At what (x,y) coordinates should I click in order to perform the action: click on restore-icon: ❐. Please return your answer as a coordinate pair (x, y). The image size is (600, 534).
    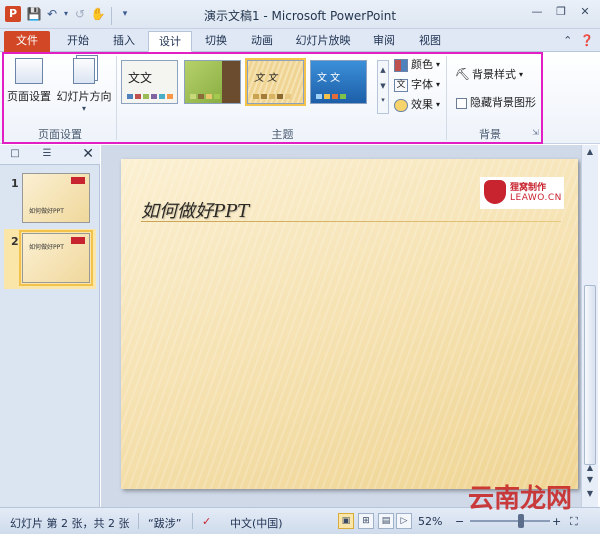
    Looking at the image, I should click on (561, 12).